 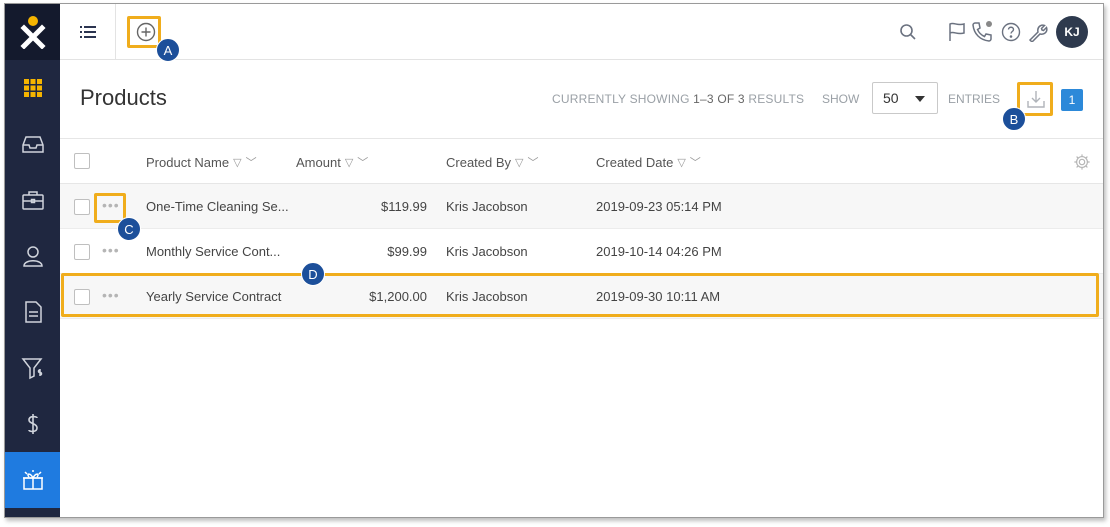 I want to click on sidebar-item-payments, so click(x=32, y=424).